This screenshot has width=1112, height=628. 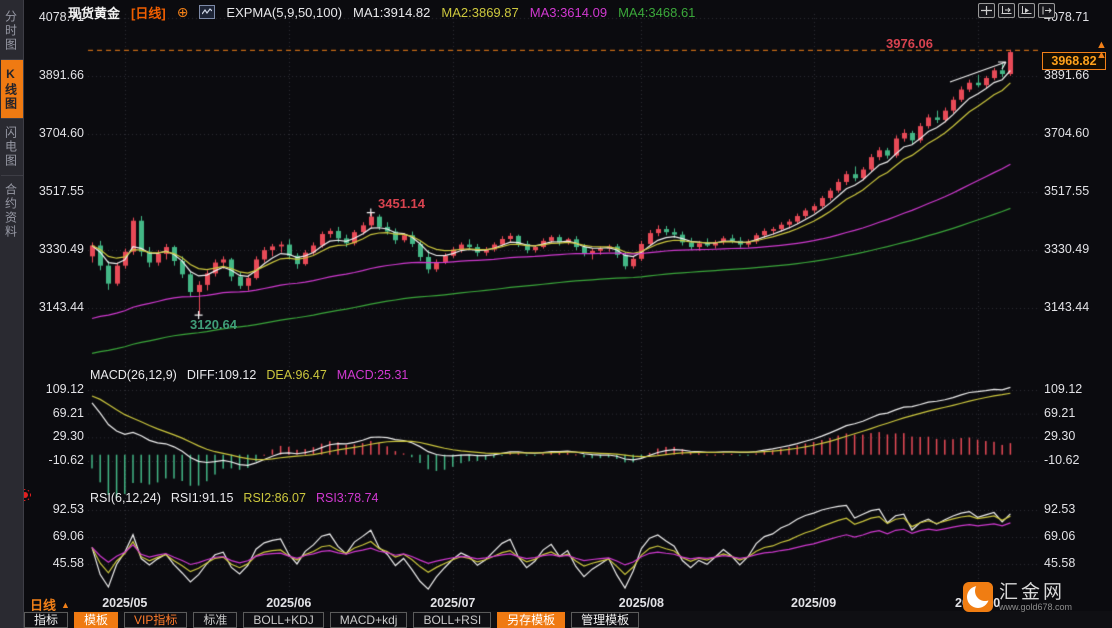 I want to click on symbol-name: 现货黄金, so click(x=94, y=13).